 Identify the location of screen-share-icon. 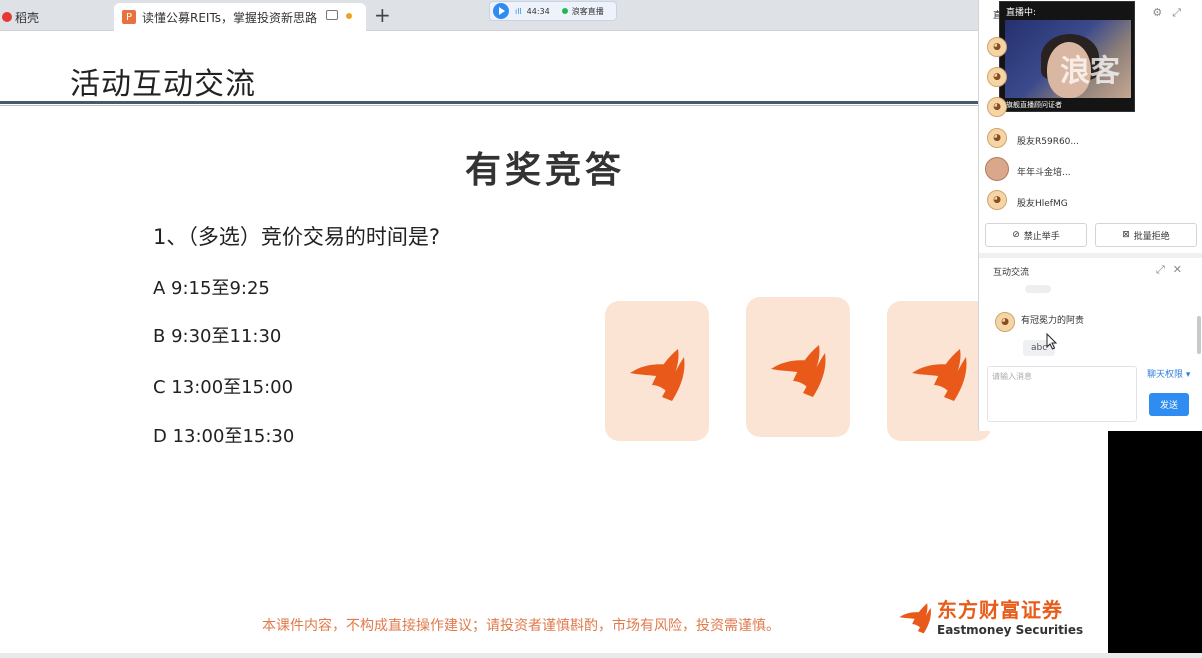
(332, 15).